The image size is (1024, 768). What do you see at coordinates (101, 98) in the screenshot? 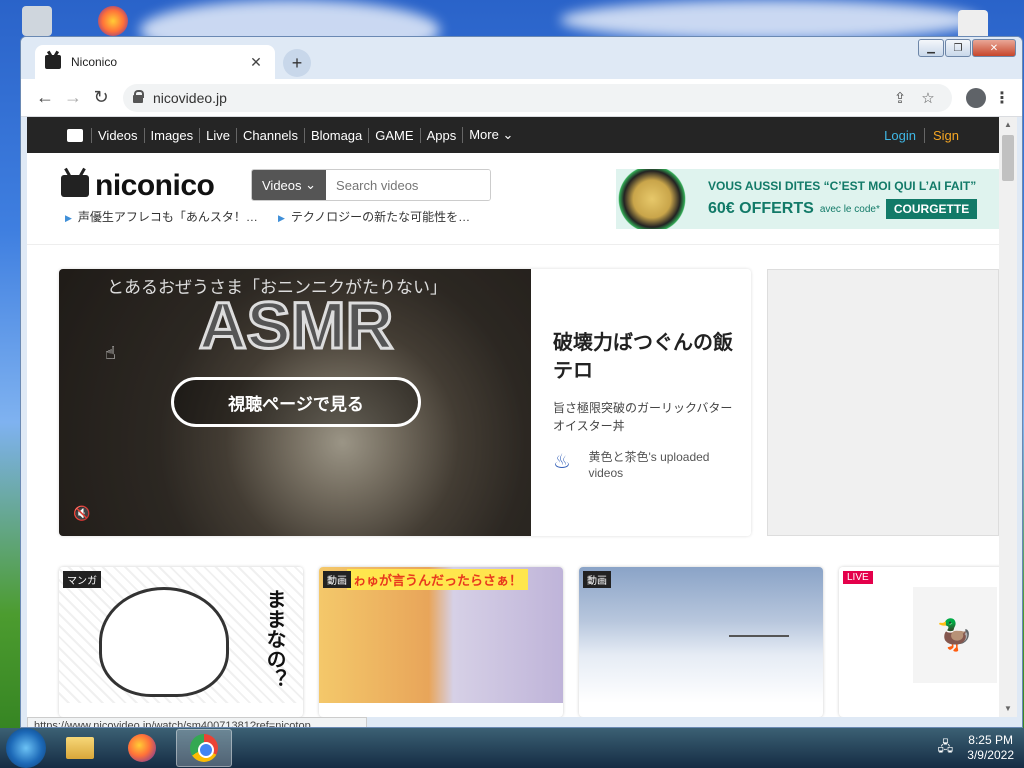
I see `reload-button: ↻` at bounding box center [101, 98].